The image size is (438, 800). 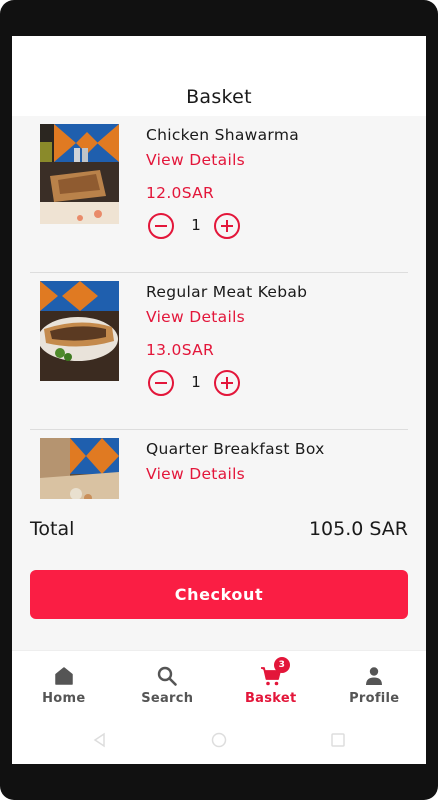 I want to click on total-row: Total 105.0 SAR, so click(x=219, y=530).